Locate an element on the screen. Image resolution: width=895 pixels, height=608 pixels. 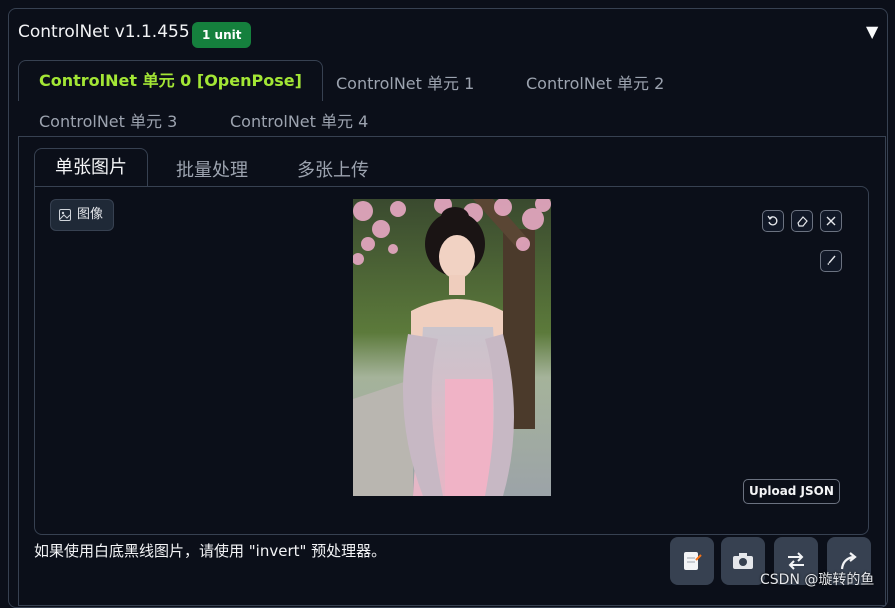
camera-icon is located at coordinates (743, 561).